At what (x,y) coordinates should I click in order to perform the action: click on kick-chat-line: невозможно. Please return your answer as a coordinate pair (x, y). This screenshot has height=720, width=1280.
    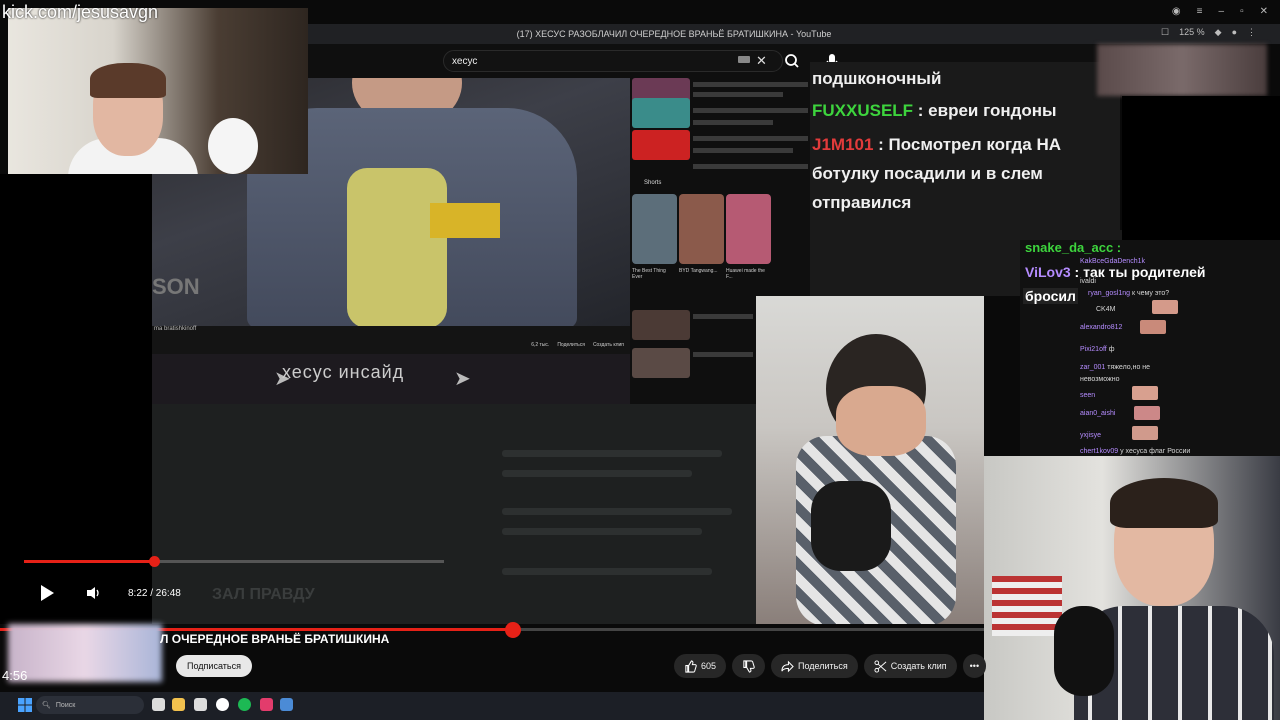
    Looking at the image, I should click on (1100, 379).